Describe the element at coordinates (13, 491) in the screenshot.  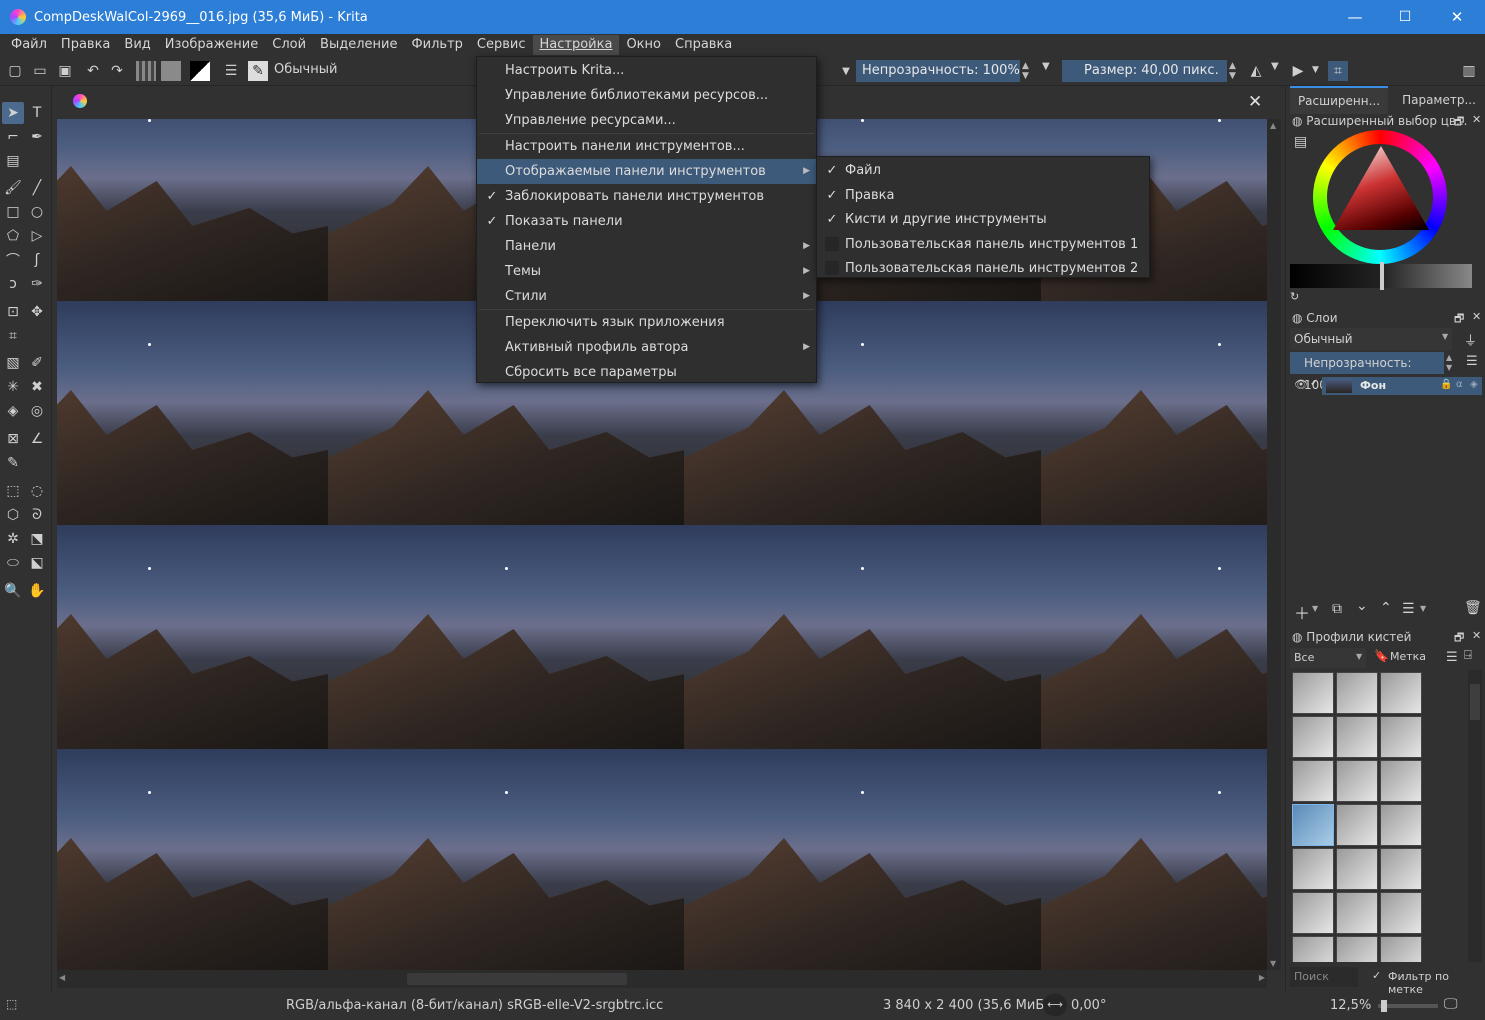
I see `rectangular-selection-tool-icon: ⬚` at that location.